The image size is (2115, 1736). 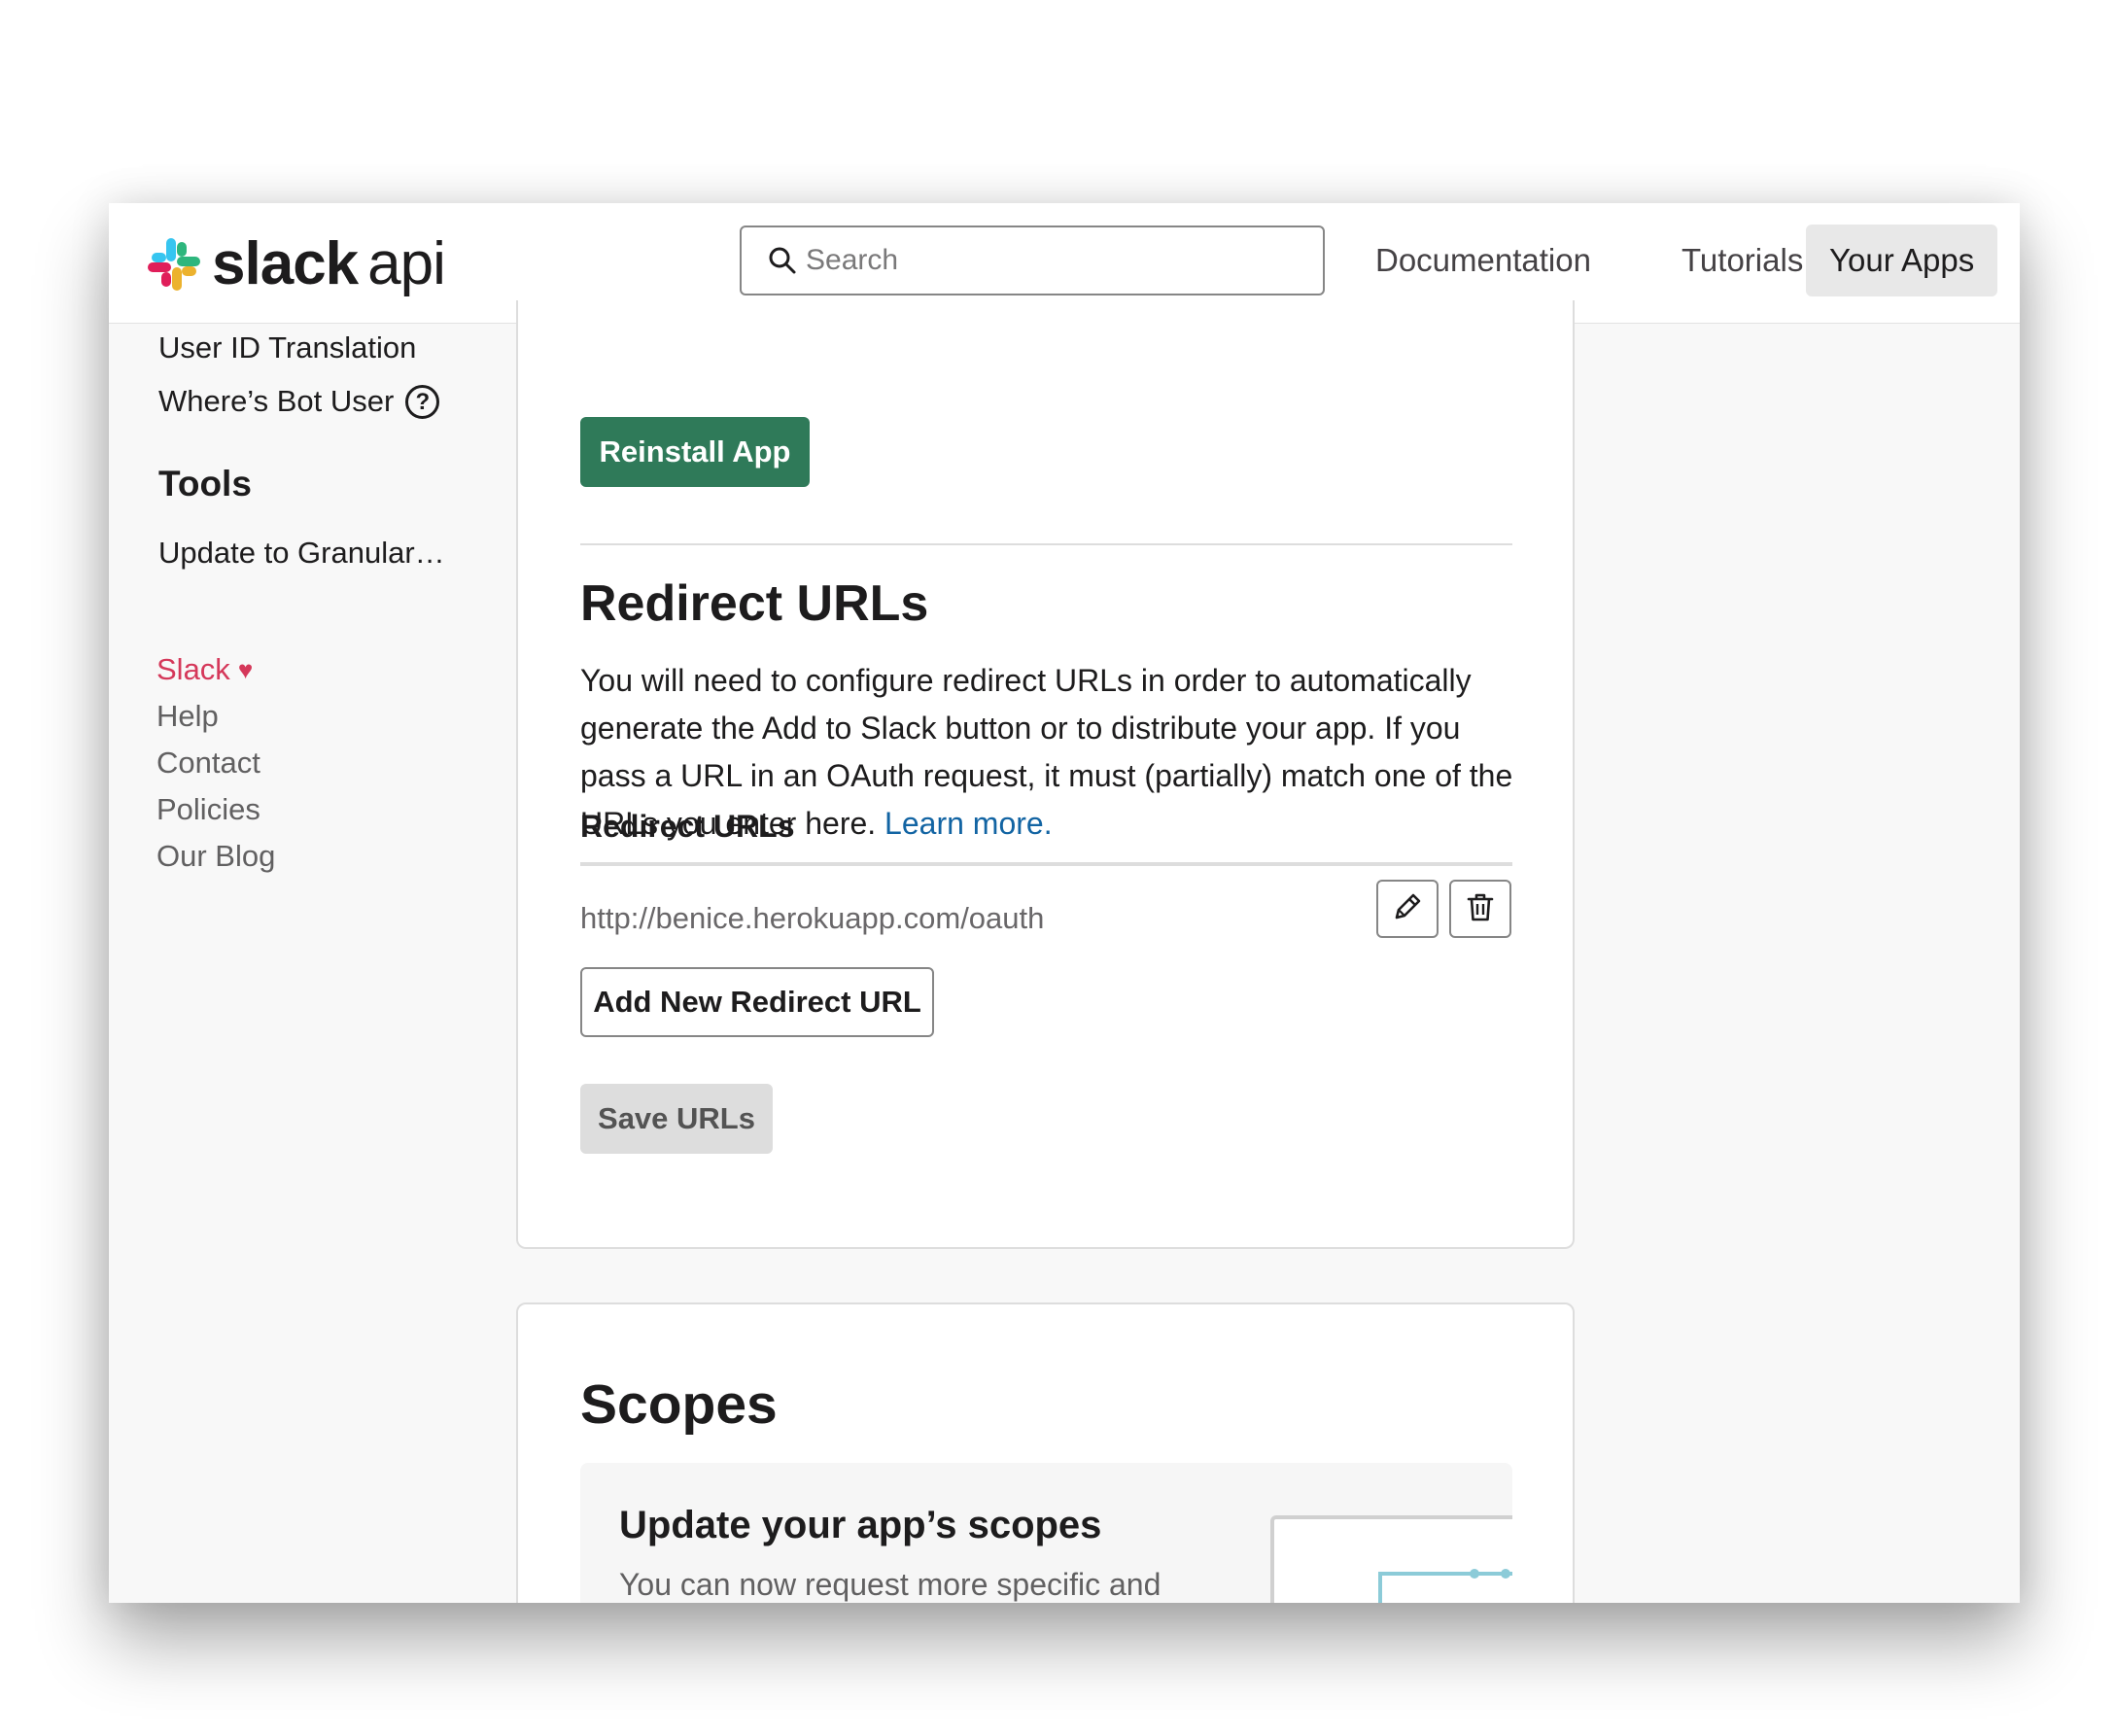 I want to click on logo-wordmark: slack api, so click(x=329, y=264).